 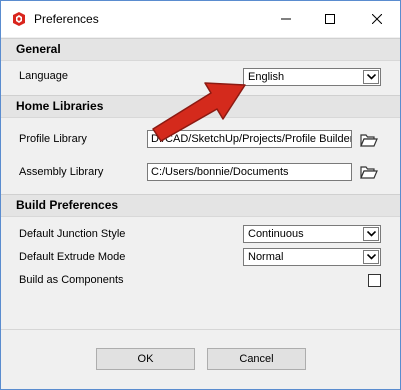 I want to click on build-as-components-label: Build as Components, so click(x=71, y=280).